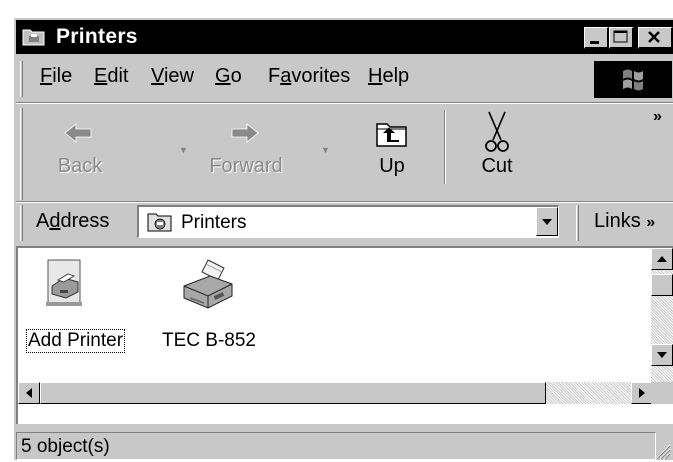  What do you see at coordinates (111, 76) in the screenshot?
I see `menu-edit: Edit` at bounding box center [111, 76].